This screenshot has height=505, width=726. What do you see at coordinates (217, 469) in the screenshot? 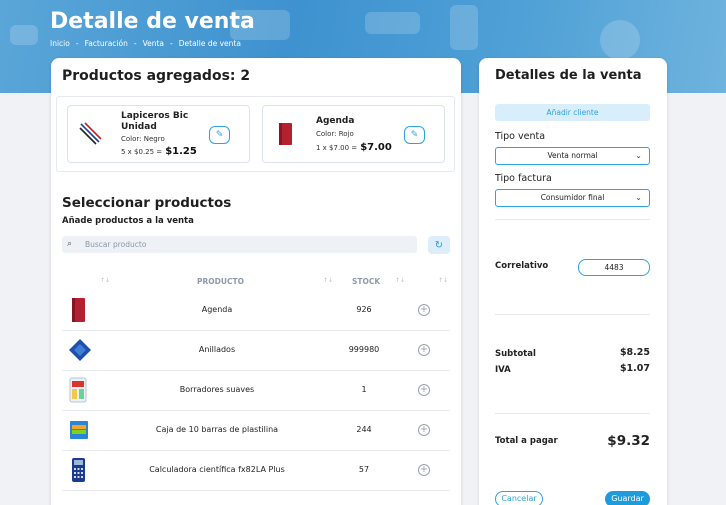
I see `product-name: Calculadora científica fx82LA Plus` at bounding box center [217, 469].